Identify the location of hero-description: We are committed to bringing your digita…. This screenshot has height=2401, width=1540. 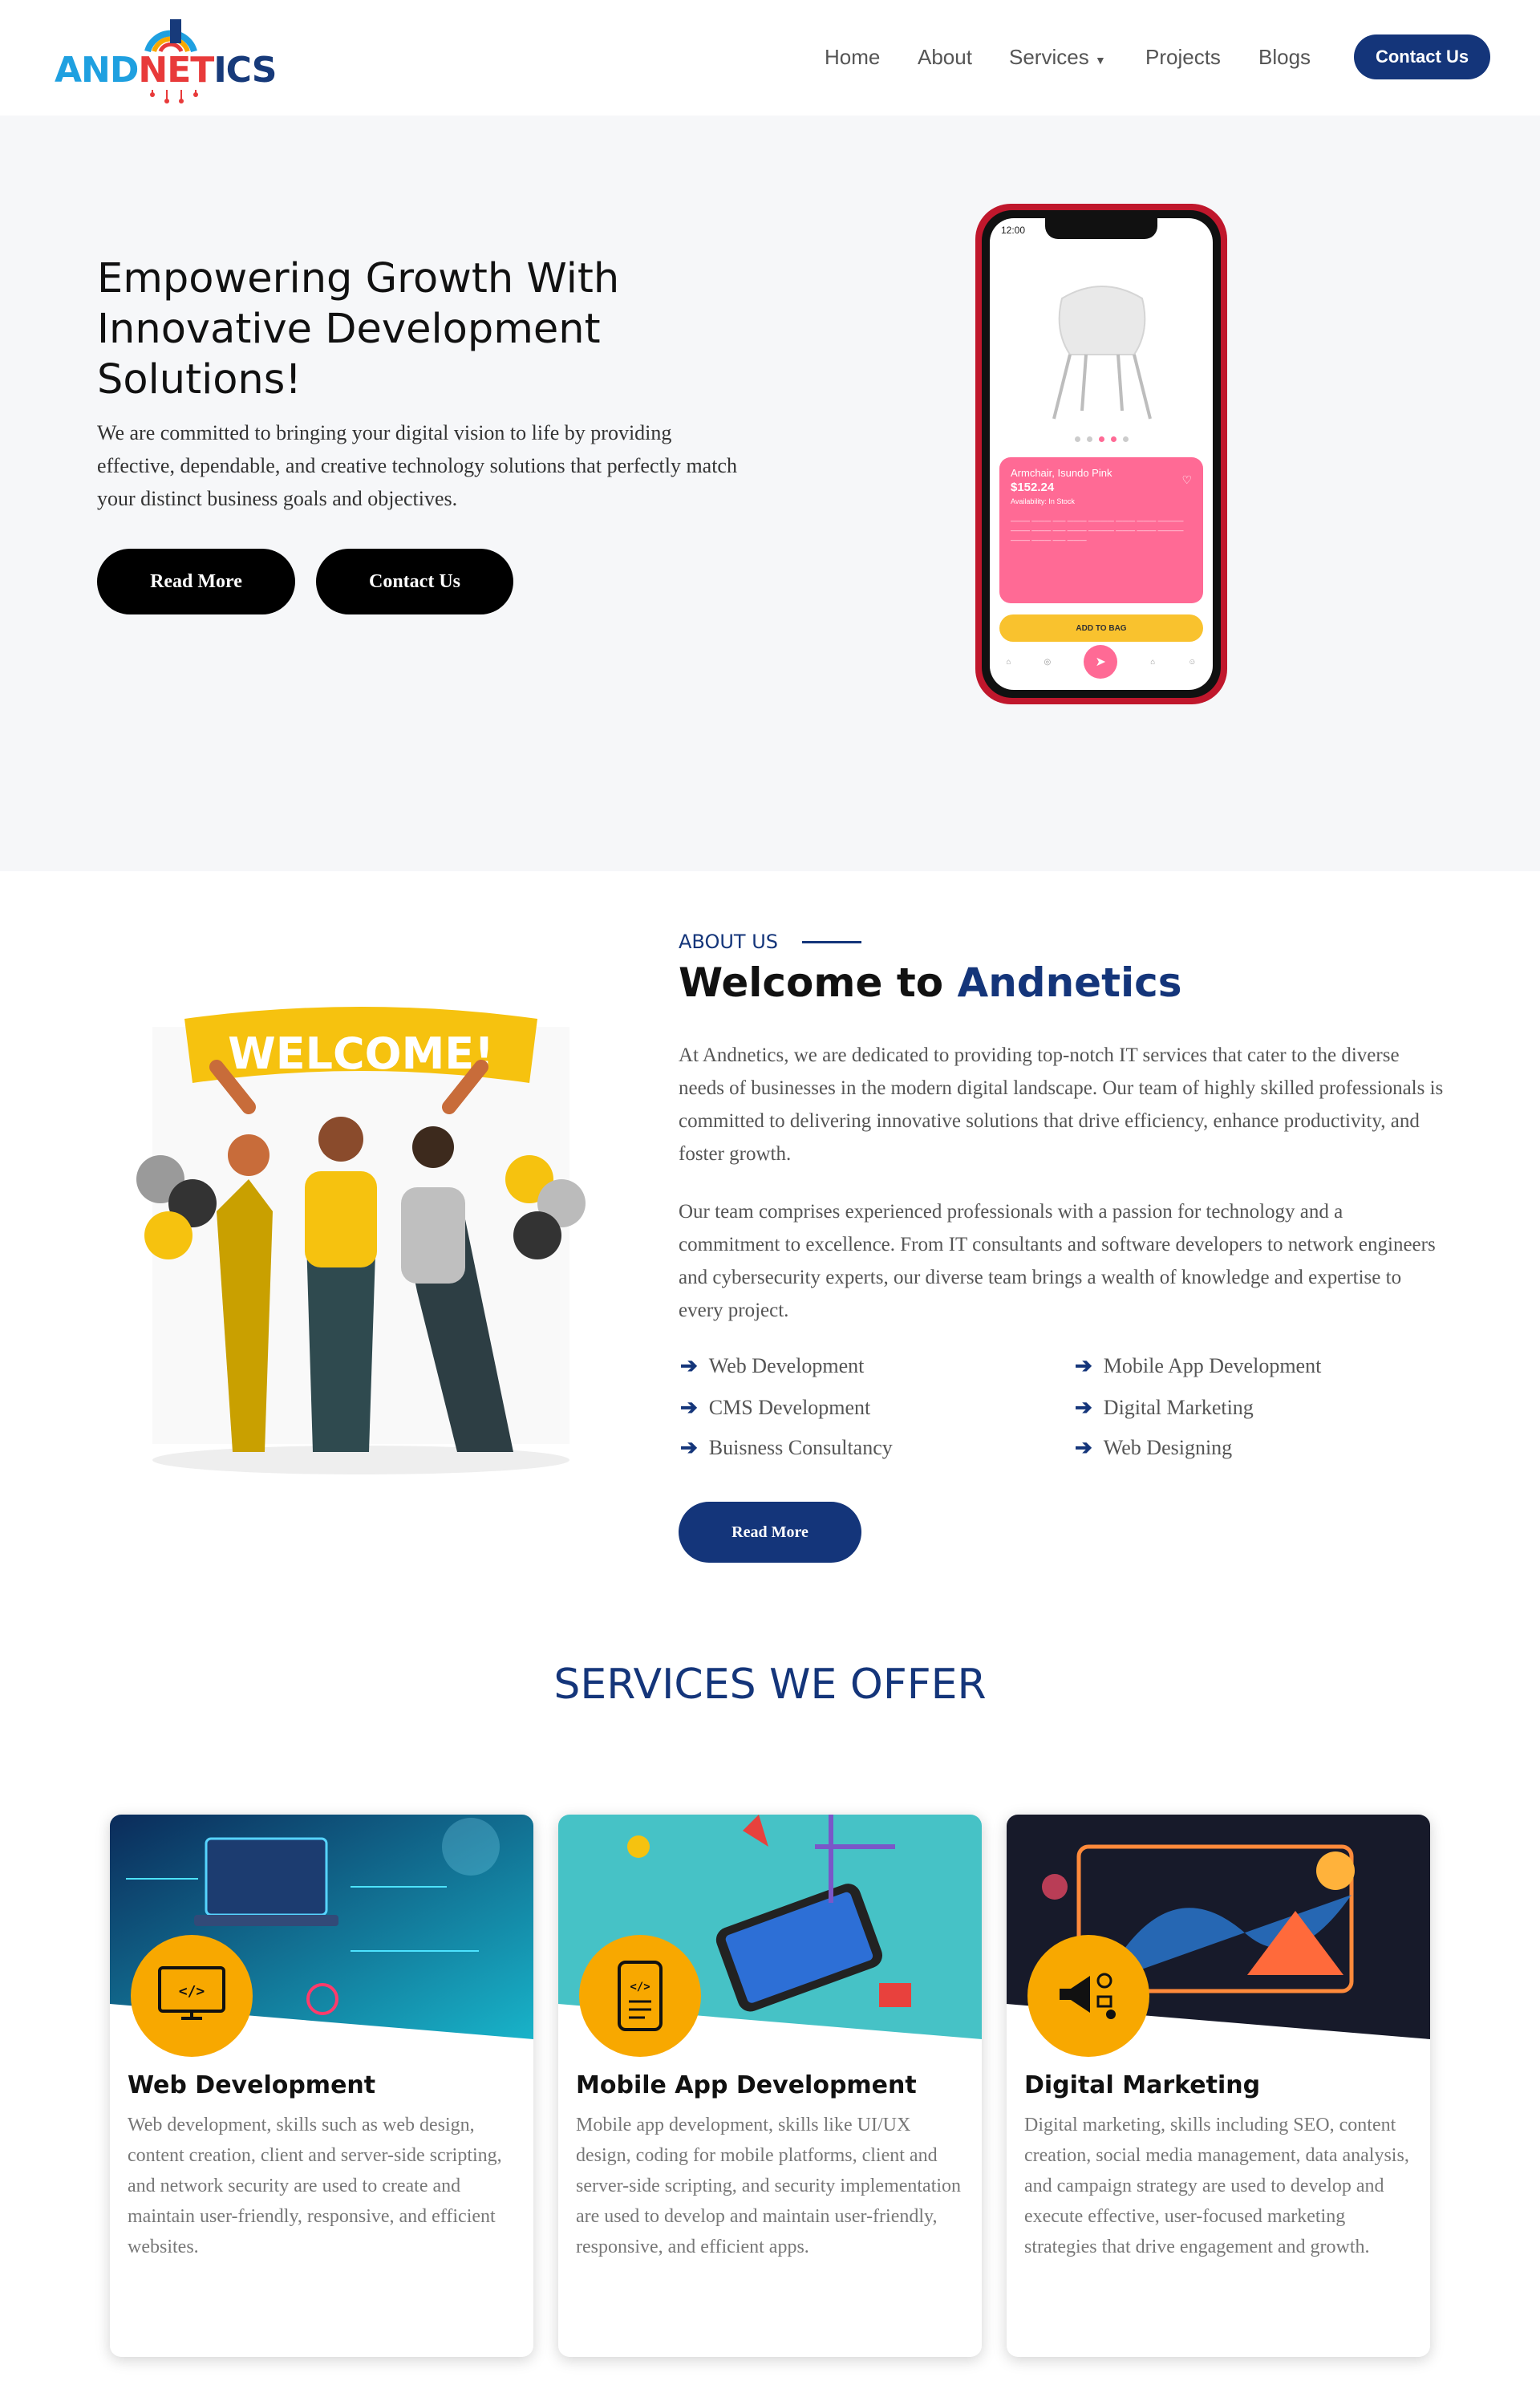
(417, 465).